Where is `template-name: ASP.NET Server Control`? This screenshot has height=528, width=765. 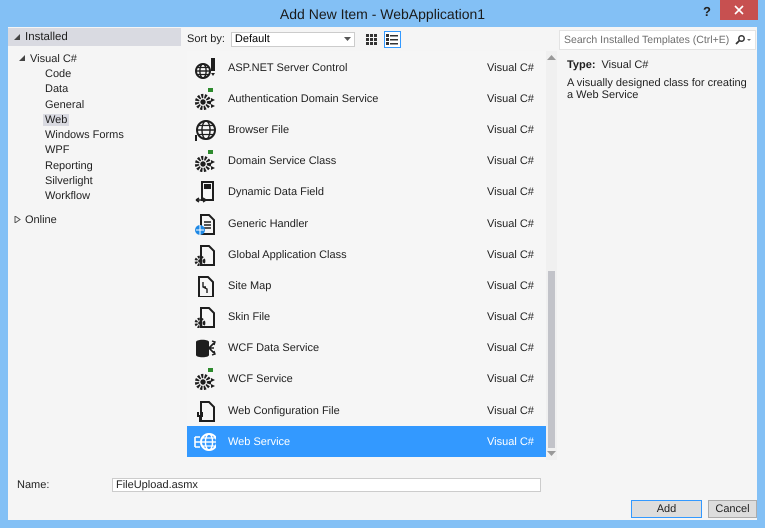 template-name: ASP.NET Server Control is located at coordinates (288, 68).